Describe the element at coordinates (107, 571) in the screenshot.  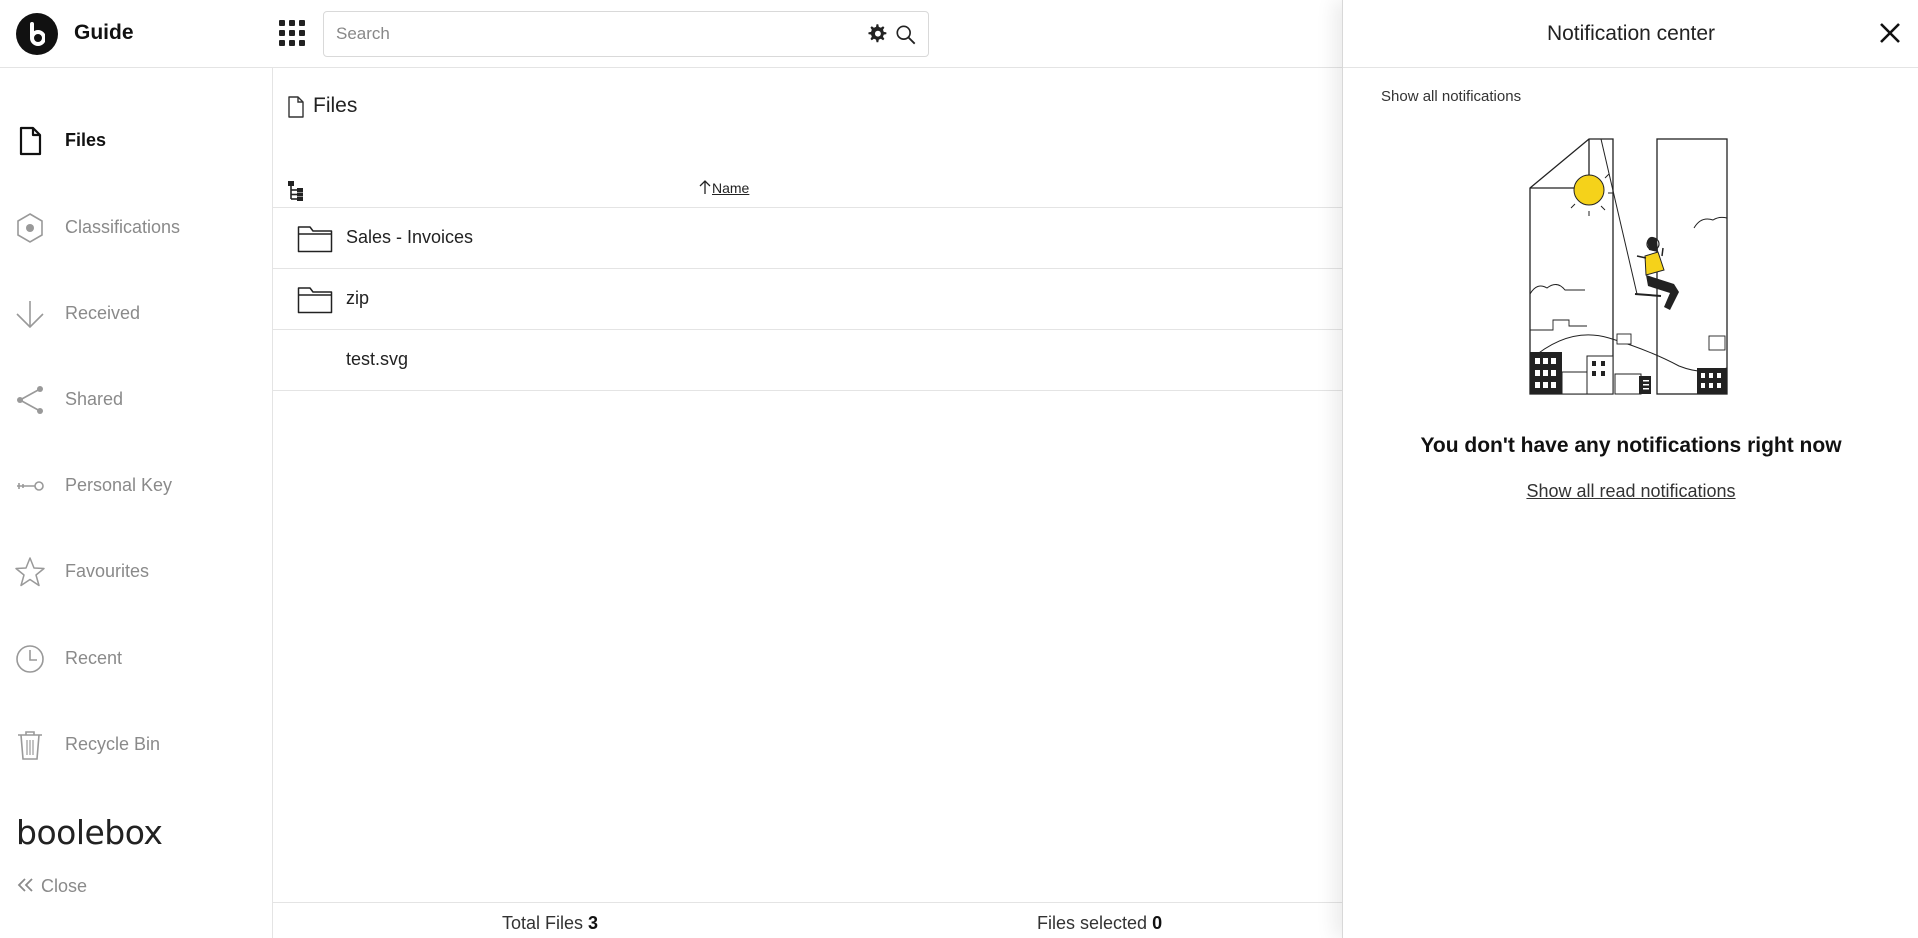
I see `sidebar-item-label: Favourites` at that location.